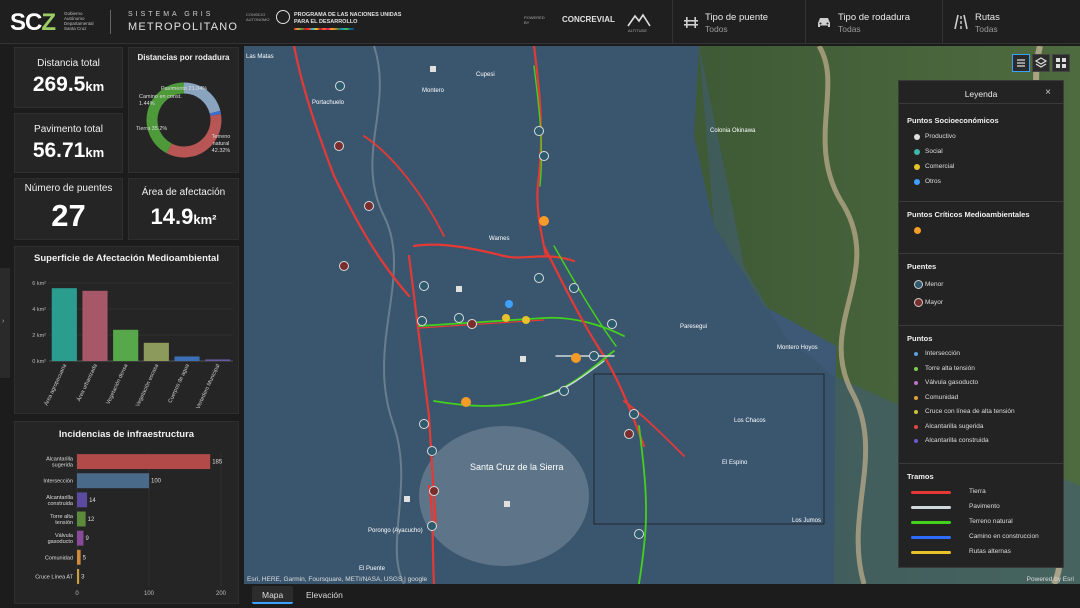 The width and height of the screenshot is (1080, 608). Describe the element at coordinates (68, 209) in the screenshot. I see `stat-card-puentes: Número de puentes 27` at that location.